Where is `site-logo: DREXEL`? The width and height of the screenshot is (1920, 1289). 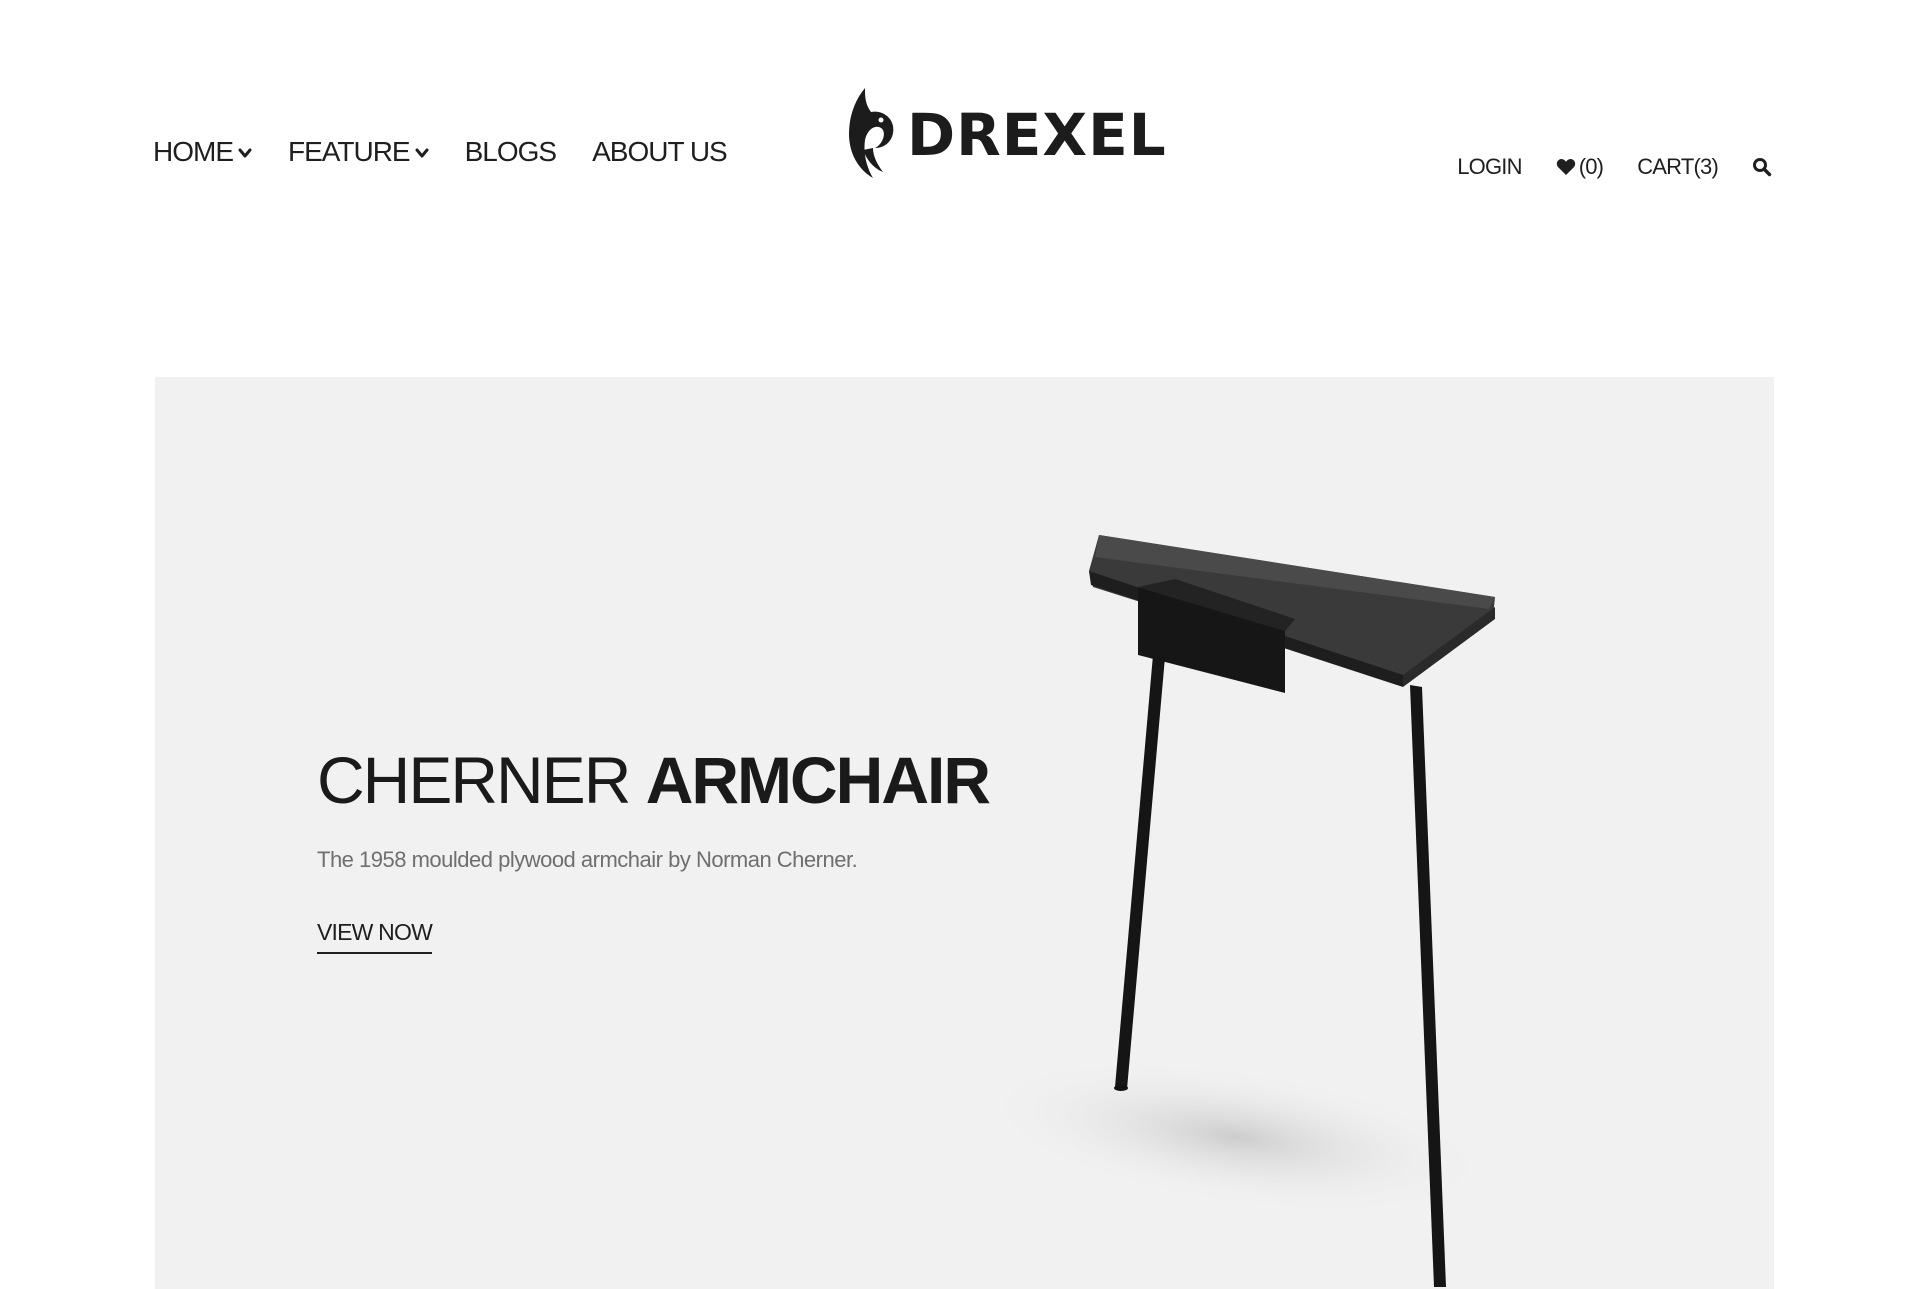
site-logo: DREXEL is located at coordinates (1005, 133).